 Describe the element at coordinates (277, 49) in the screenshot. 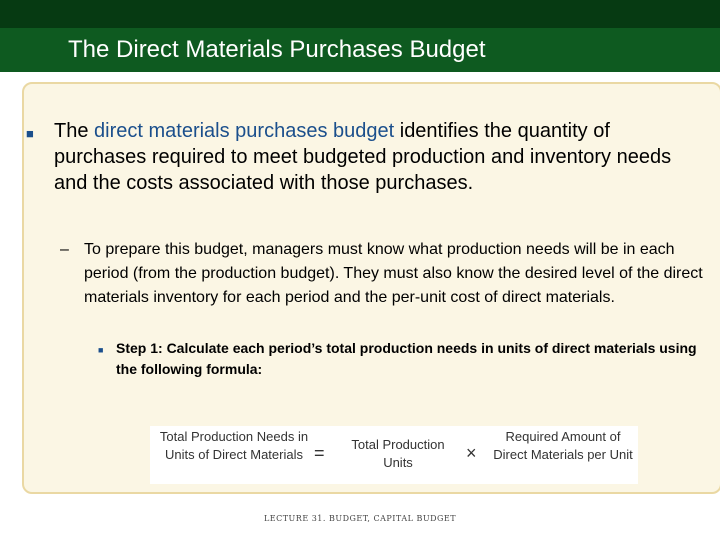

I see `slide-title: The Direct Materials Purchases Budget` at that location.